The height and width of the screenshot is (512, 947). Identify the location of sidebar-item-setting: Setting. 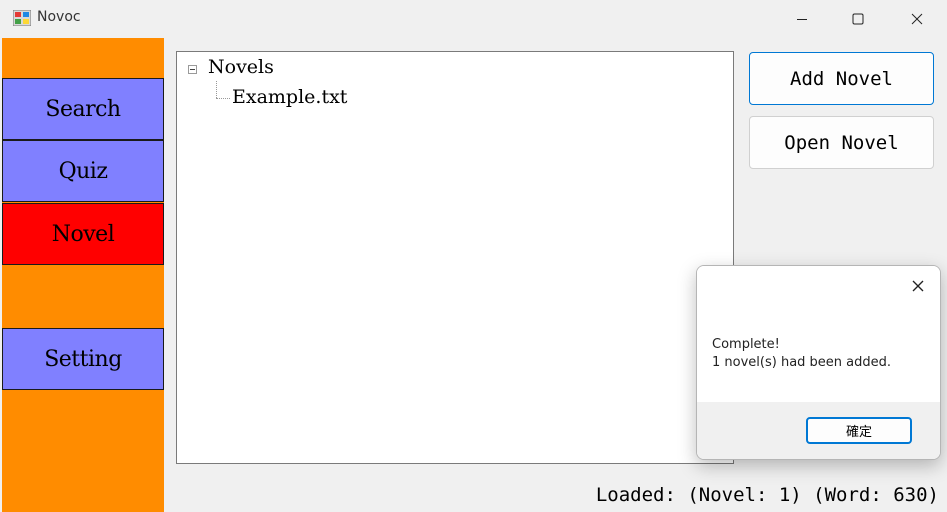
(83, 359).